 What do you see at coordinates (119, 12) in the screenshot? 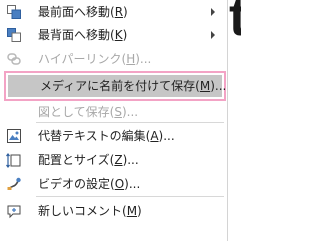
I see `access-key: R` at bounding box center [119, 12].